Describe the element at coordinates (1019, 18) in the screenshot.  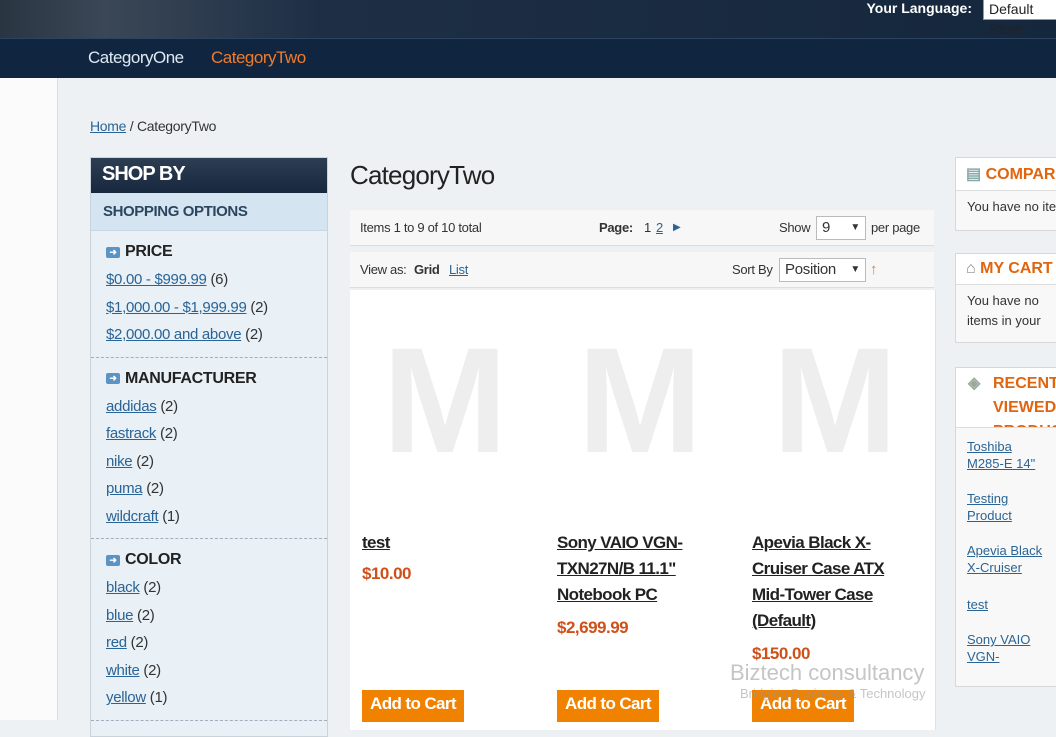
I see `language-select: Default Store` at that location.